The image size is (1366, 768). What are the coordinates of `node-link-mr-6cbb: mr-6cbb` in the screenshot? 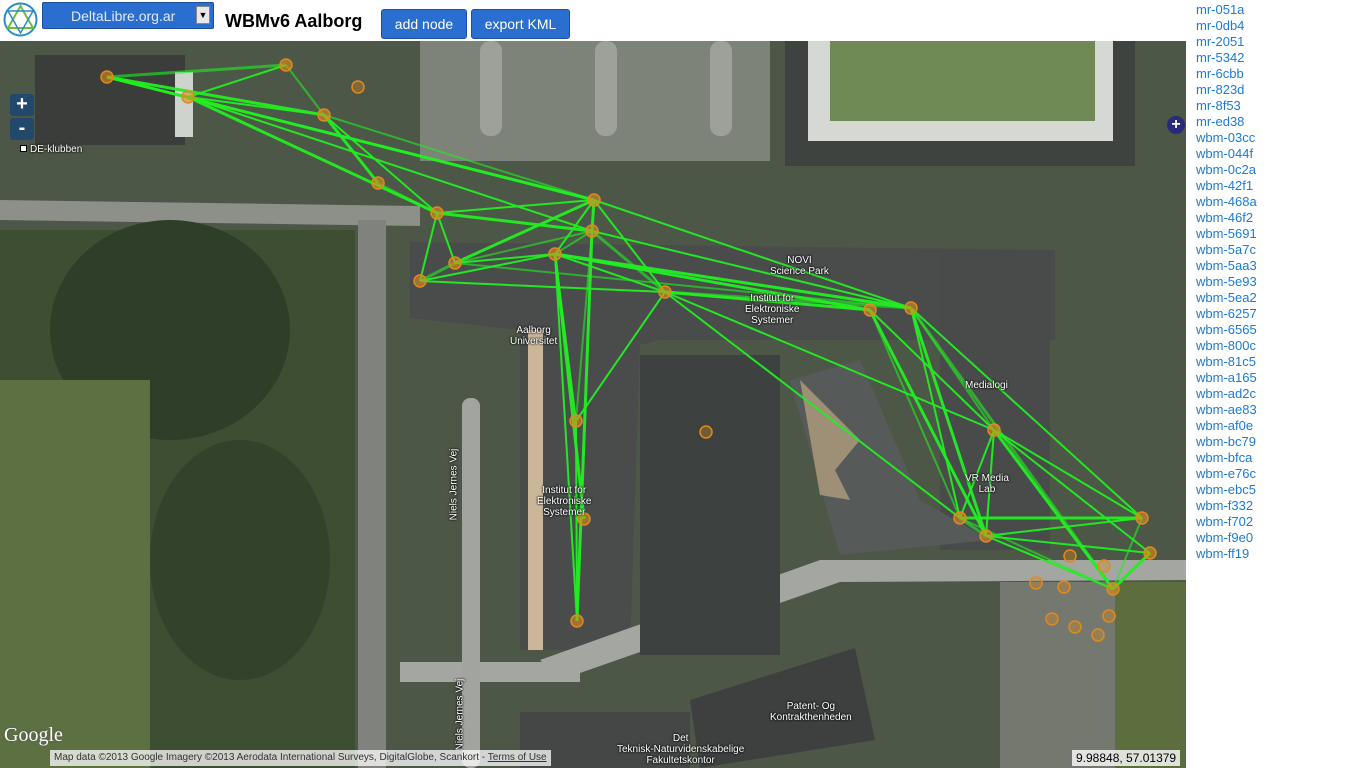 It's located at (1281, 74).